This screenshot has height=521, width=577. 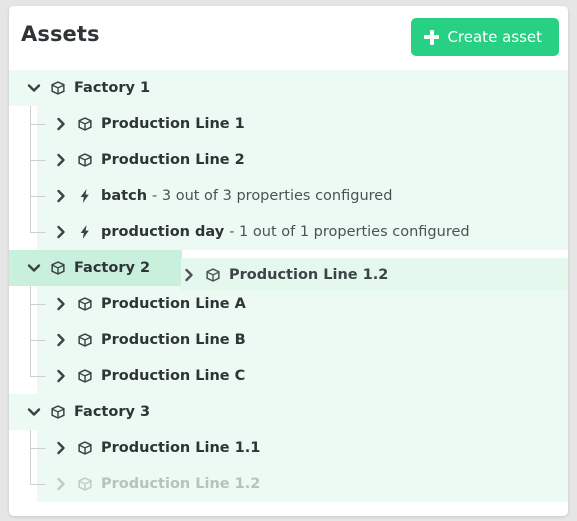 I want to click on tree-row: Production Line 2, so click(x=288, y=160).